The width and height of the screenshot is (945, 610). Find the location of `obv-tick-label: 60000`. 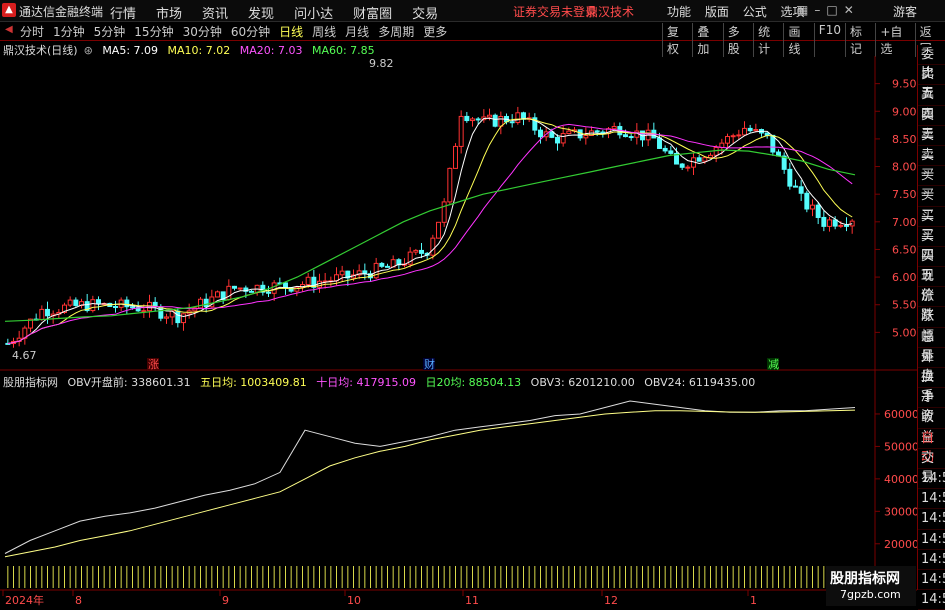

obv-tick-label: 60000 is located at coordinates (900, 414).